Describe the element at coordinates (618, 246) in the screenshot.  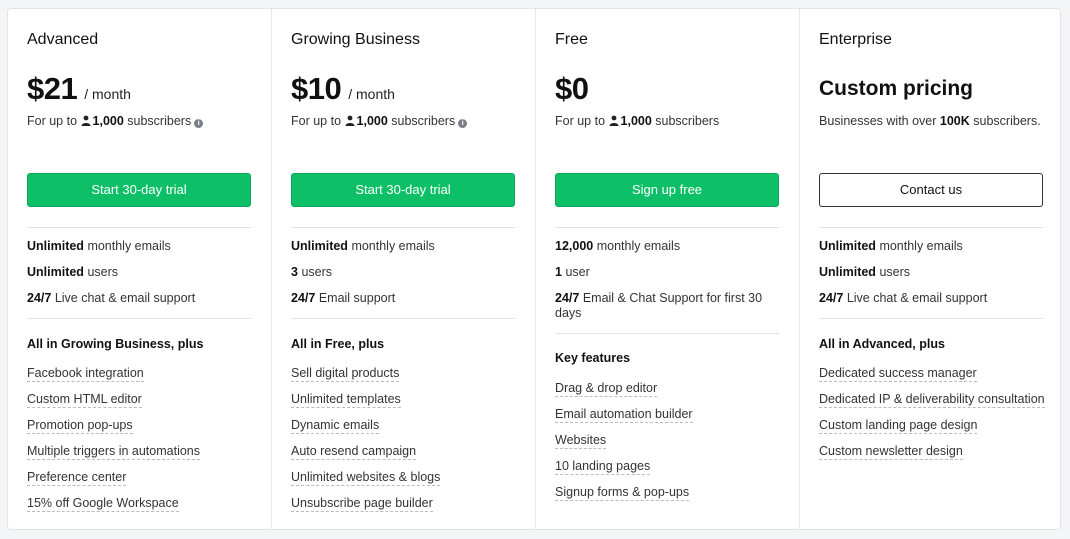
I see `stat-item: 12,000 monthly emails` at that location.